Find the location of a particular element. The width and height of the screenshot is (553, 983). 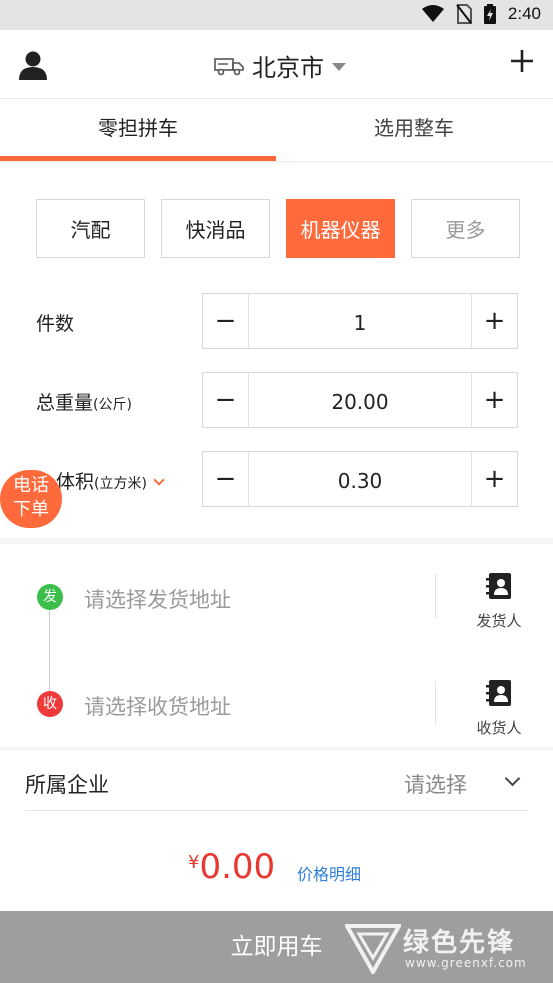

volume-stepper: − 0.30 + is located at coordinates (360, 479).